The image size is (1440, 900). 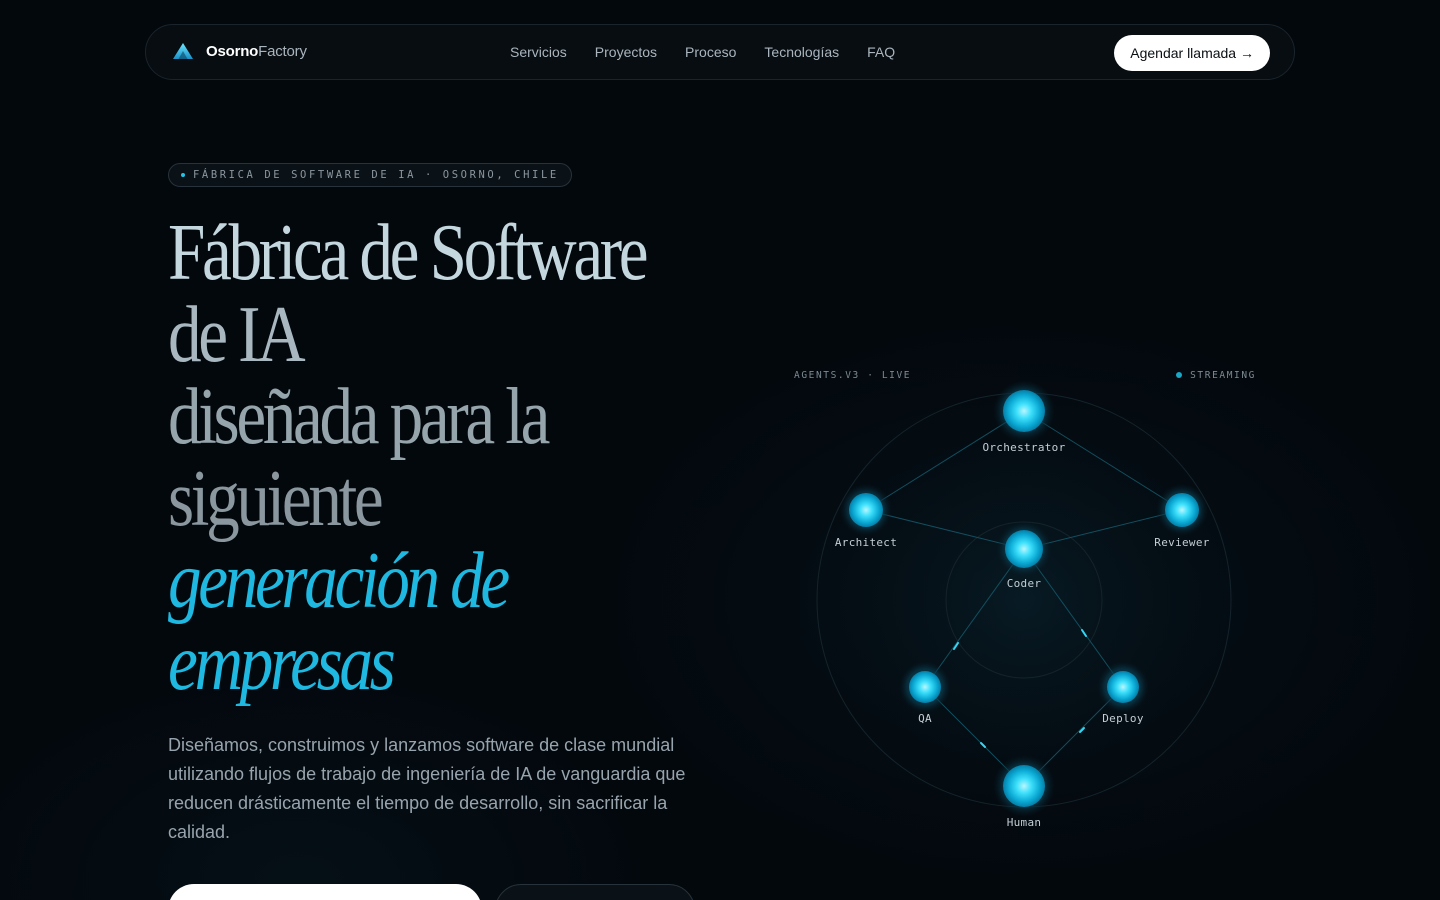 What do you see at coordinates (1123, 687) in the screenshot?
I see `node-deploy` at bounding box center [1123, 687].